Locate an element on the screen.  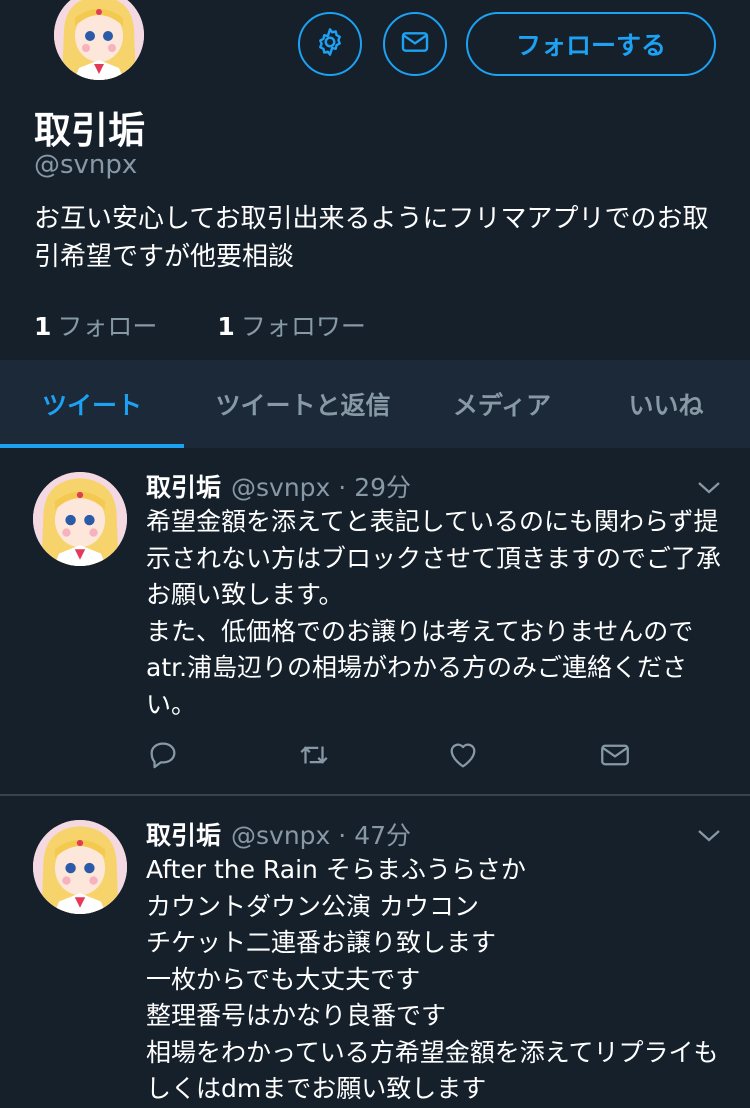
followers-stat: 1 フォロワー is located at coordinates (291, 325).